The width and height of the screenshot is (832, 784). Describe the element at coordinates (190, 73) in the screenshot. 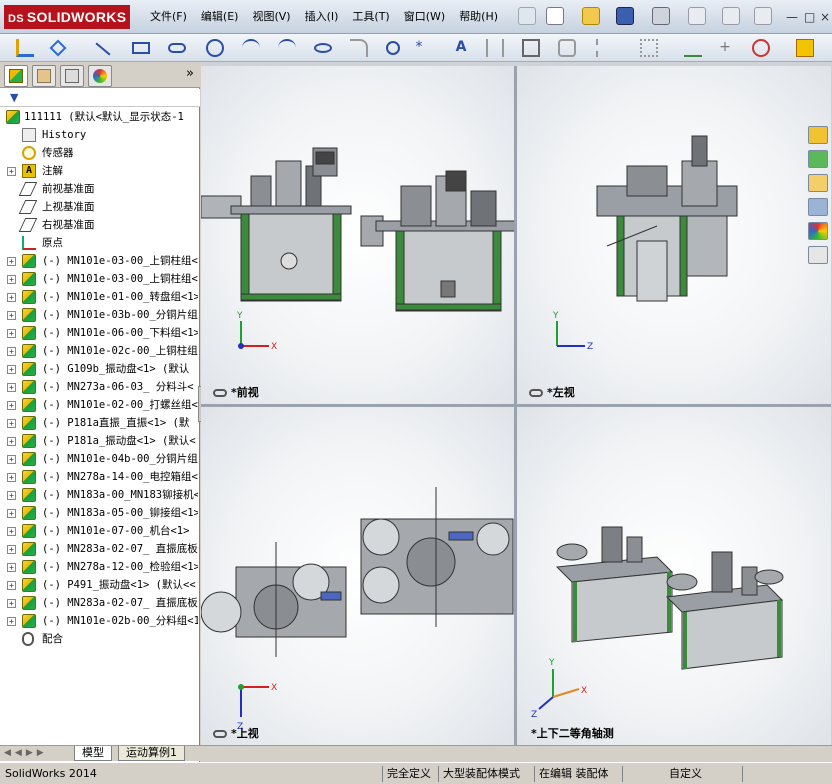

I see `collapse-panel-icon: »` at that location.